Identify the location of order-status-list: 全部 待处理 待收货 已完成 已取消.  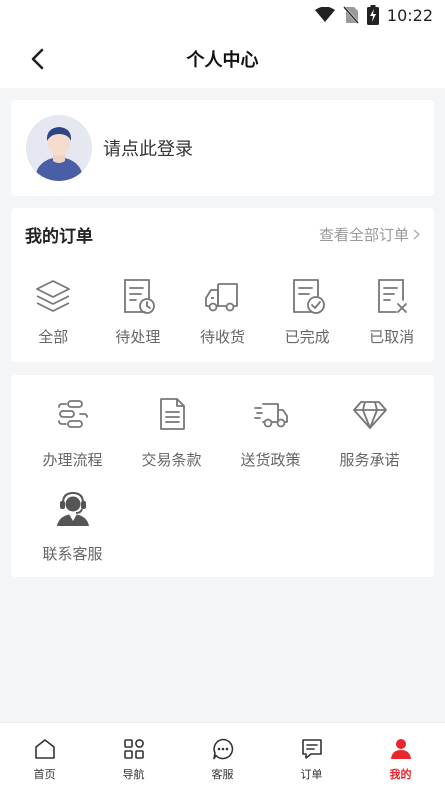
(222, 318).